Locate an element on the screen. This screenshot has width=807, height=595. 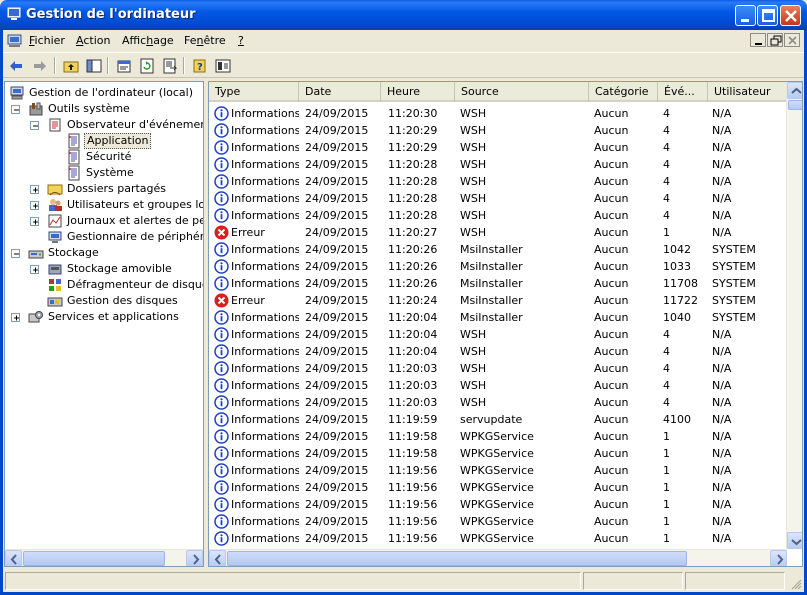
child-close-button is located at coordinates (792, 40).